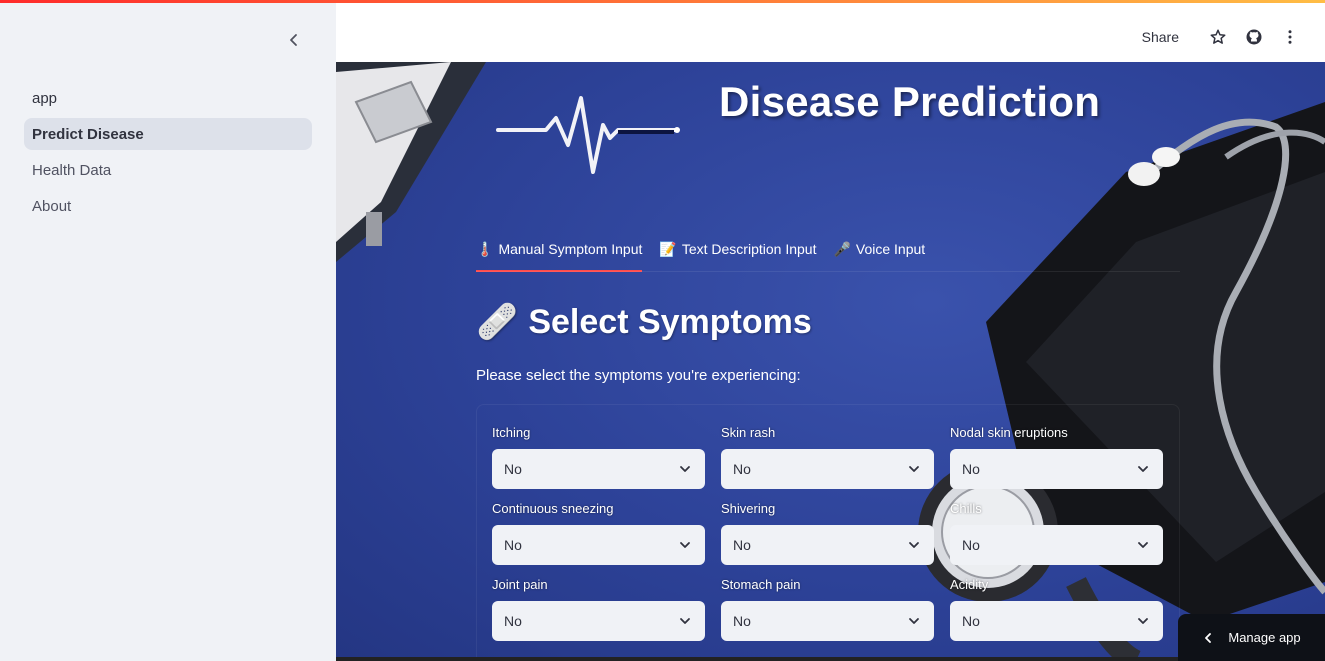  I want to click on symptom-field-continuous-sneezing: Continuous sneezing No, so click(598, 533).